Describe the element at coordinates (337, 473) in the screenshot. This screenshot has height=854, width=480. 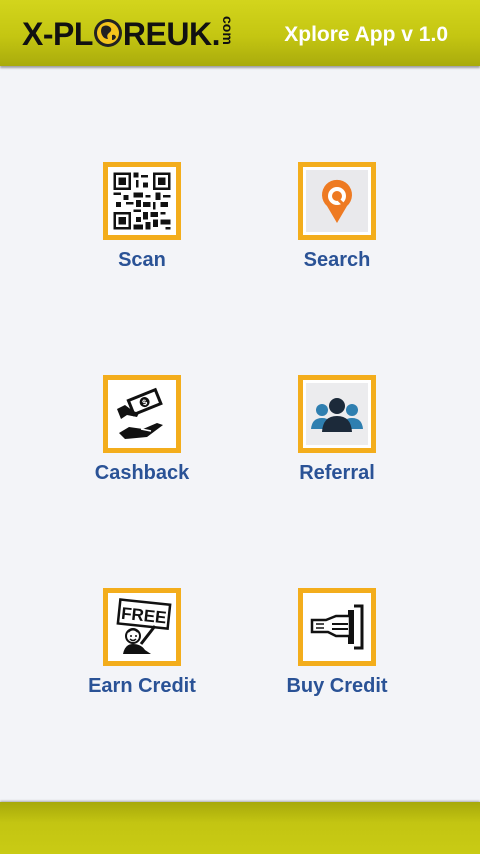
I see `referral-label: Referral` at that location.